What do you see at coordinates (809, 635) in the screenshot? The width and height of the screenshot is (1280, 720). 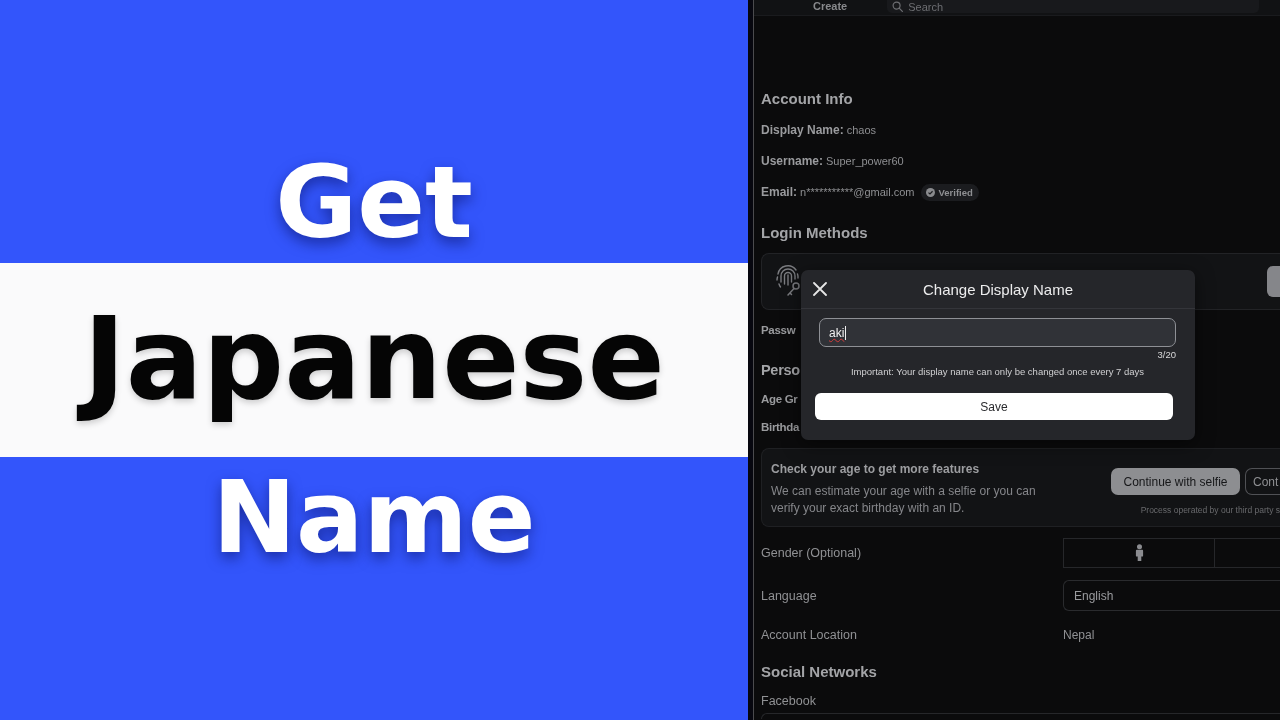 I see `setting-label: Account Location` at bounding box center [809, 635].